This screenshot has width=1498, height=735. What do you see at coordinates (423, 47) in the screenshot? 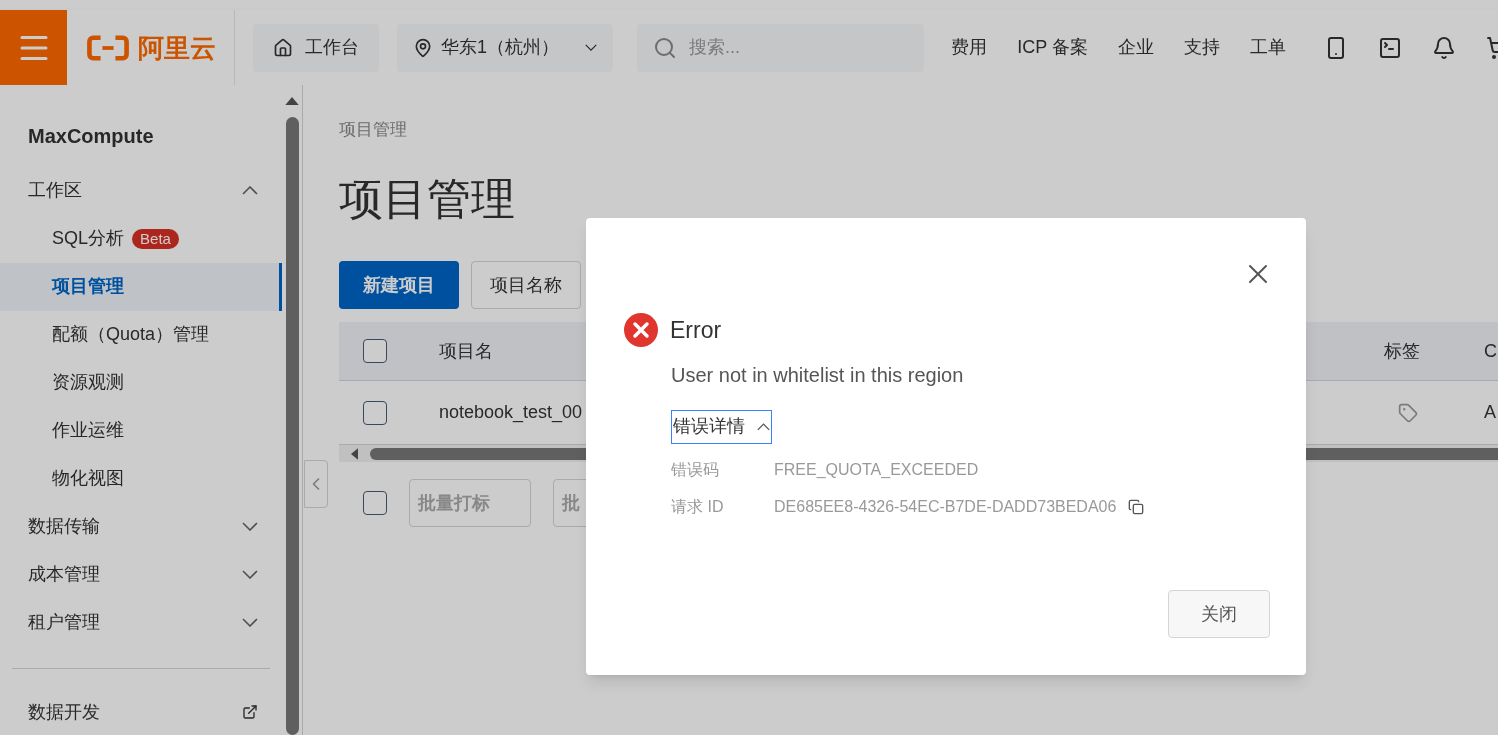
I see `location-icon` at bounding box center [423, 47].